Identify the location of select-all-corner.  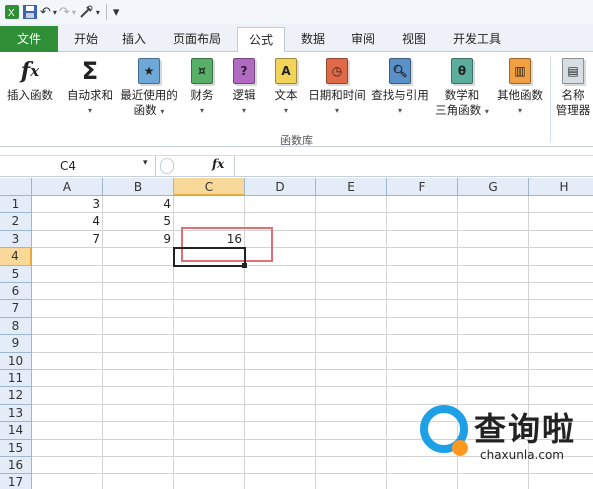
(16, 187).